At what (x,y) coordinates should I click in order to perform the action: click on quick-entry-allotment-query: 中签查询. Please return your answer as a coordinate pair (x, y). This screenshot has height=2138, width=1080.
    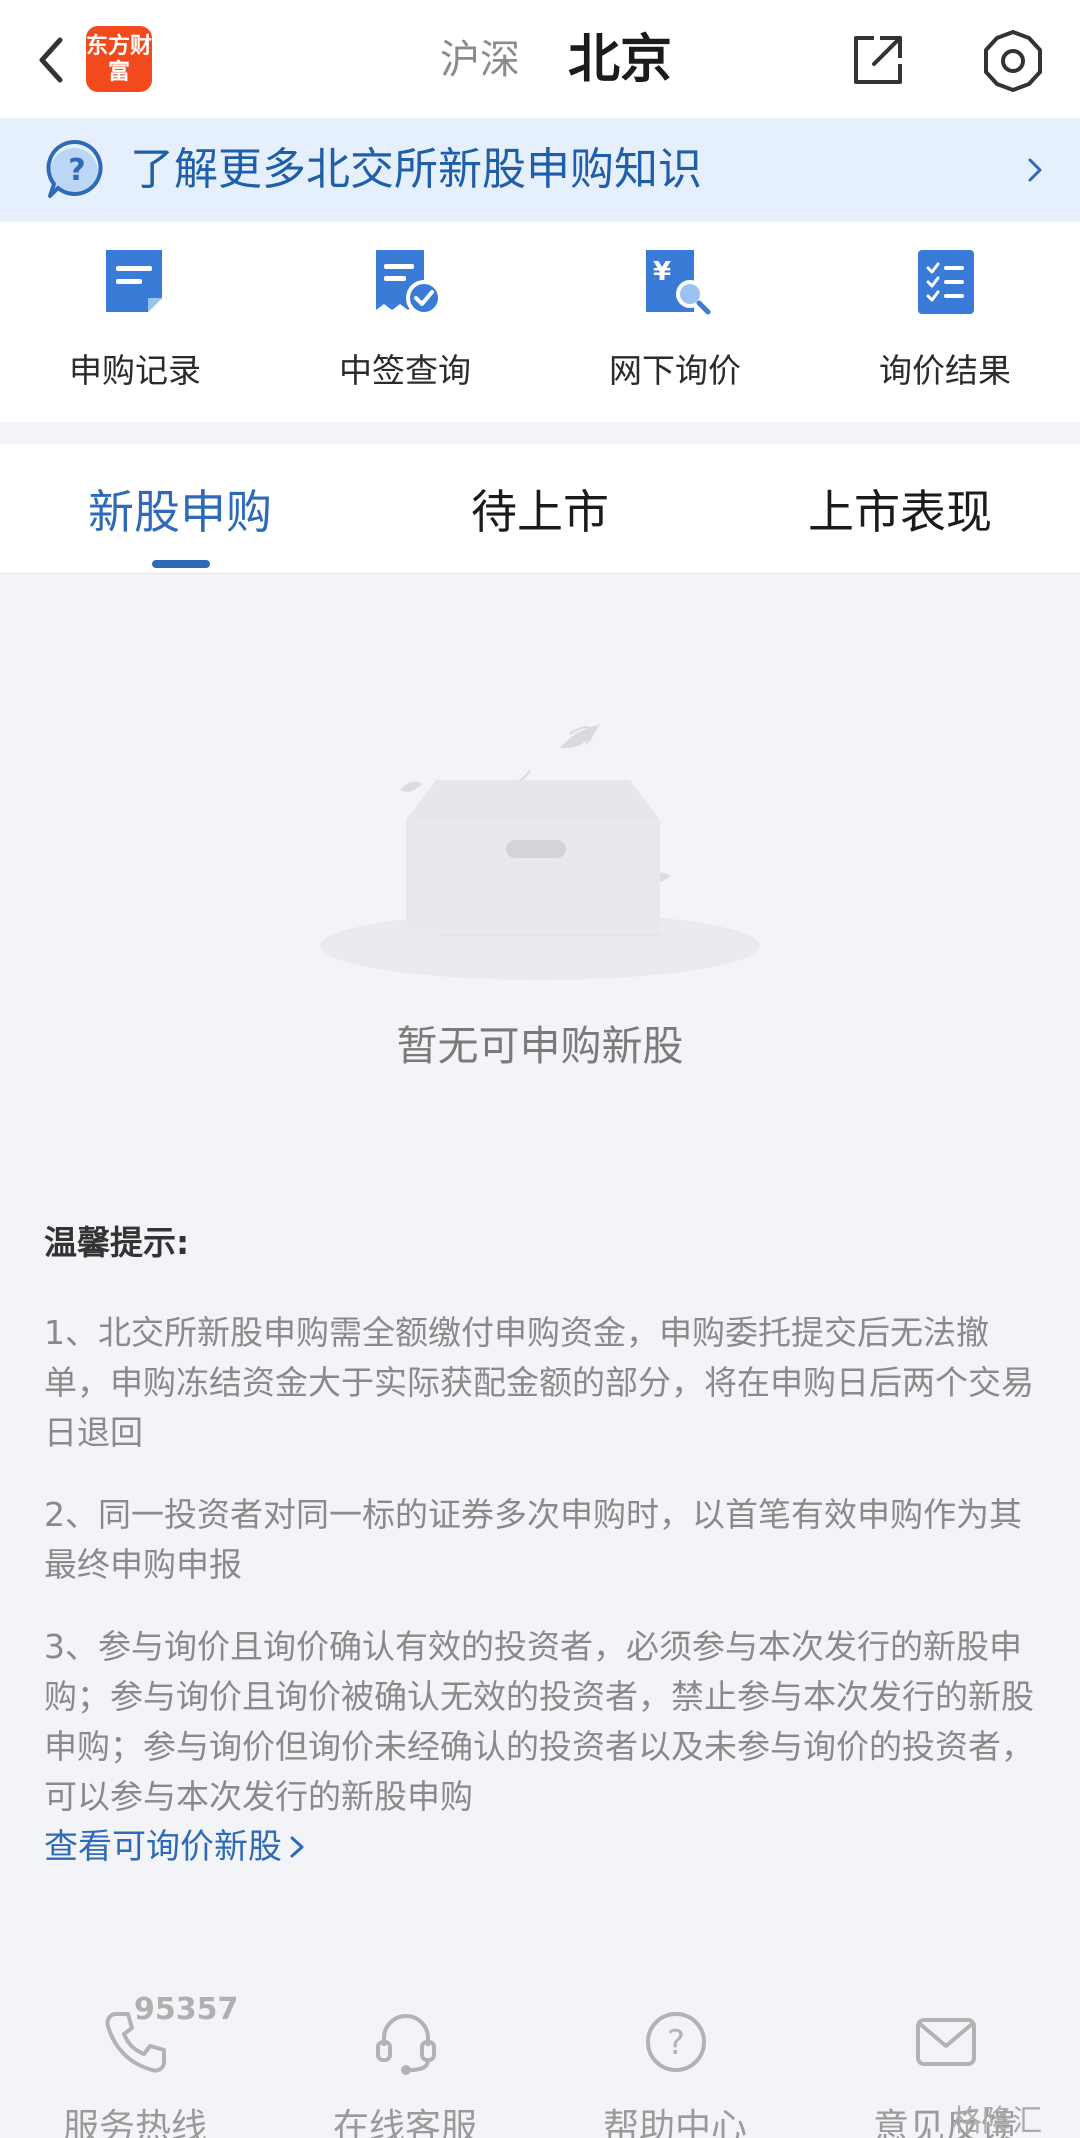
    Looking at the image, I should click on (405, 322).